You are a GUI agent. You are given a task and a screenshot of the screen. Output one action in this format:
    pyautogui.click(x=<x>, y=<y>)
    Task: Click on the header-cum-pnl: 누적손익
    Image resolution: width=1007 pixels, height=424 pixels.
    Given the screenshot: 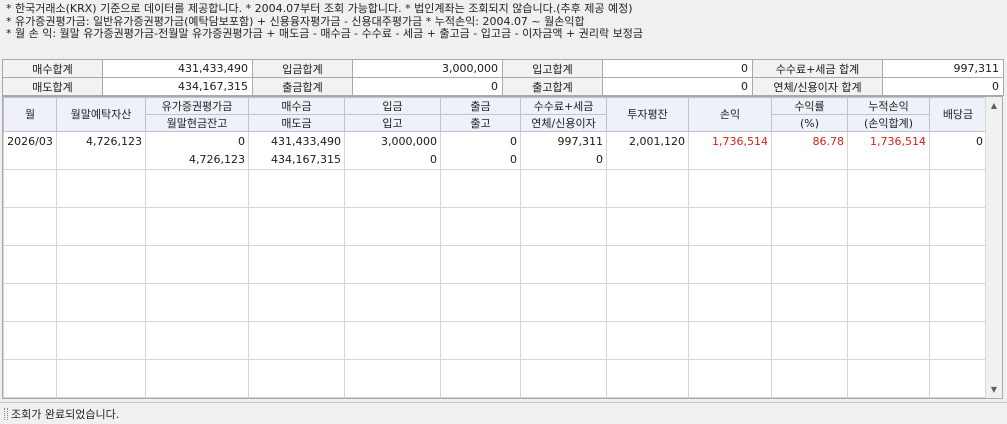 What is the action you would take?
    pyautogui.click(x=888, y=106)
    